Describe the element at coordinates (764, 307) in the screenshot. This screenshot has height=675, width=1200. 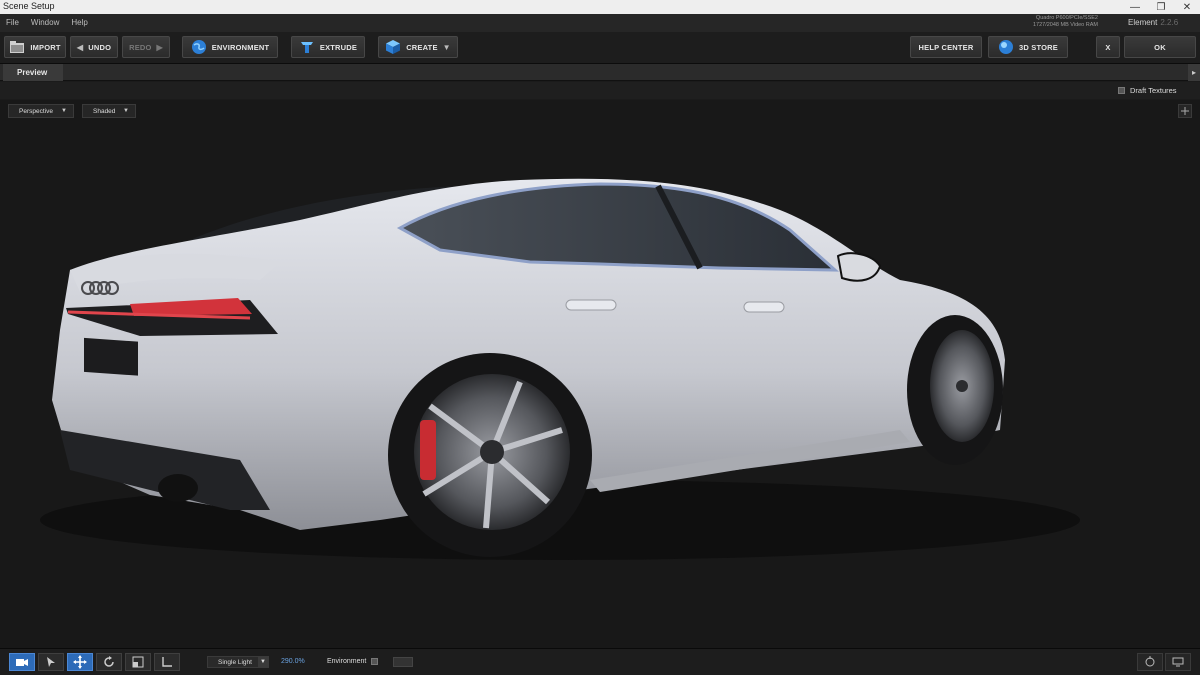
I see `door-handle-front` at that location.